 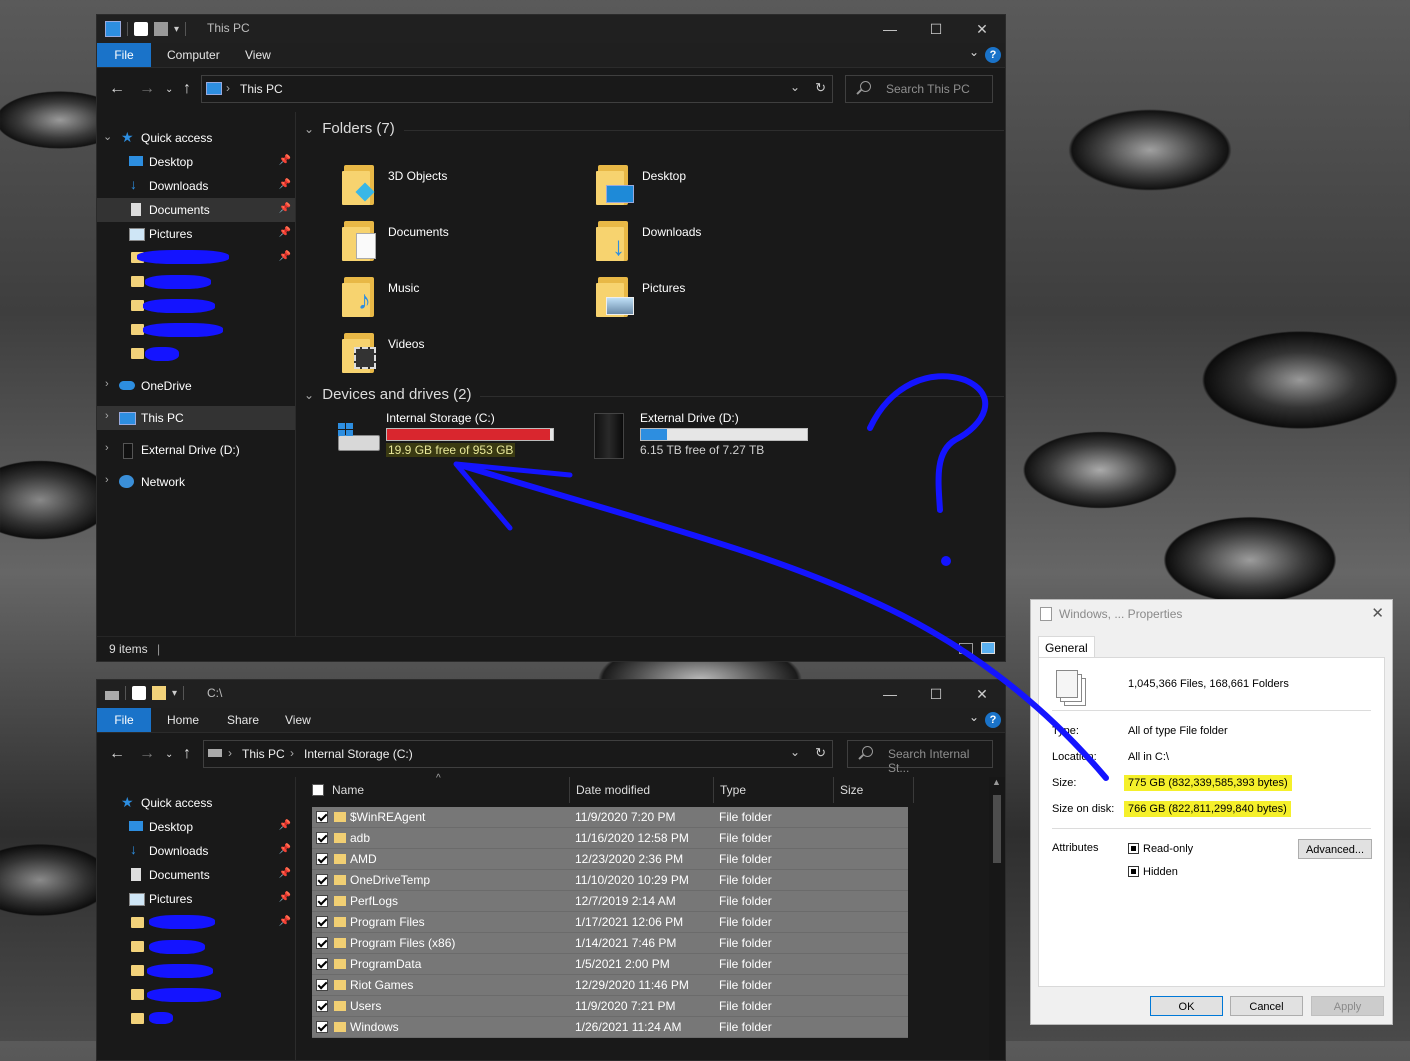 I want to click on column-name: Name, so click(x=448, y=790).